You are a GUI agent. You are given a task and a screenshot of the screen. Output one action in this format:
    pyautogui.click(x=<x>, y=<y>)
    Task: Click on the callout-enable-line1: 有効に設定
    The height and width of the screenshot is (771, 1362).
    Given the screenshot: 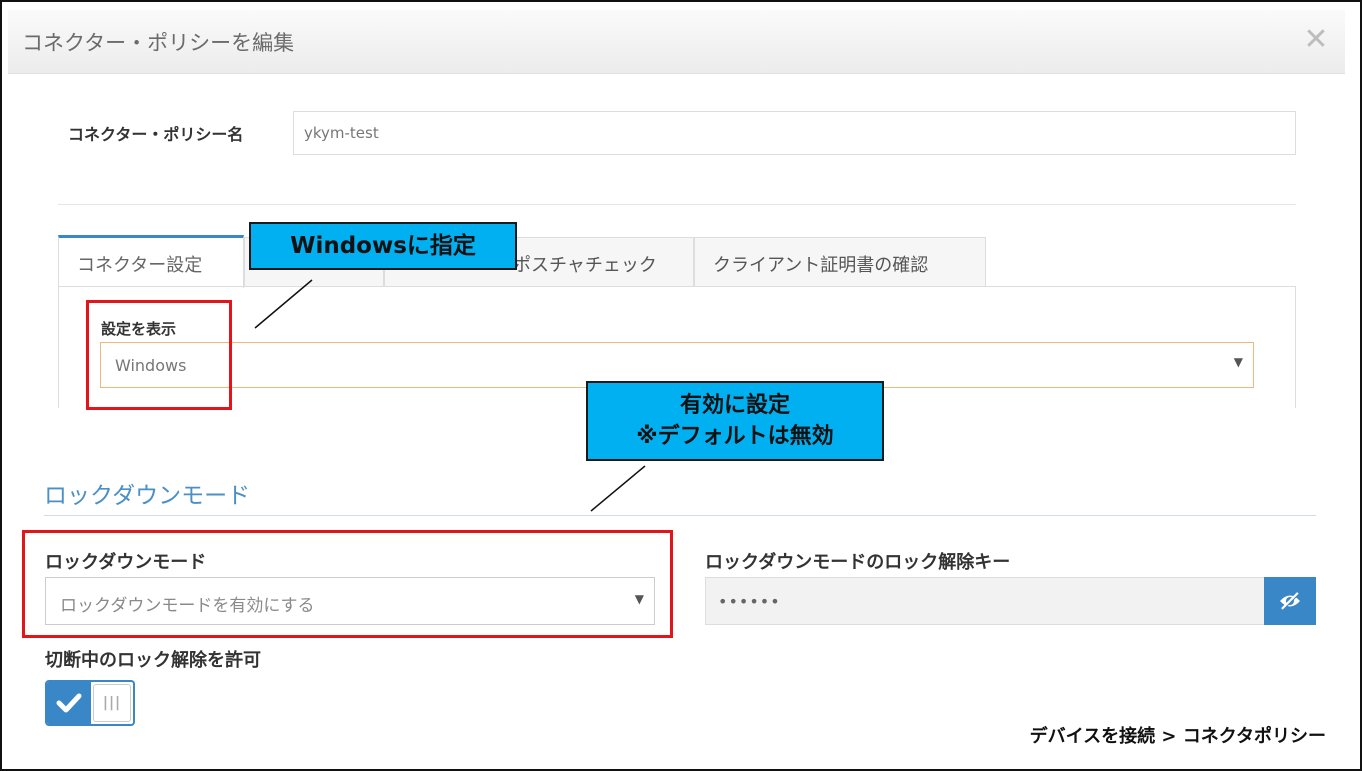 What is the action you would take?
    pyautogui.click(x=734, y=405)
    